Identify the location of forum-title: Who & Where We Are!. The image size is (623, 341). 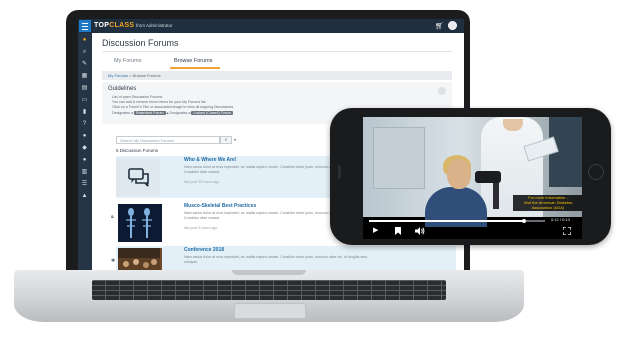
(210, 160).